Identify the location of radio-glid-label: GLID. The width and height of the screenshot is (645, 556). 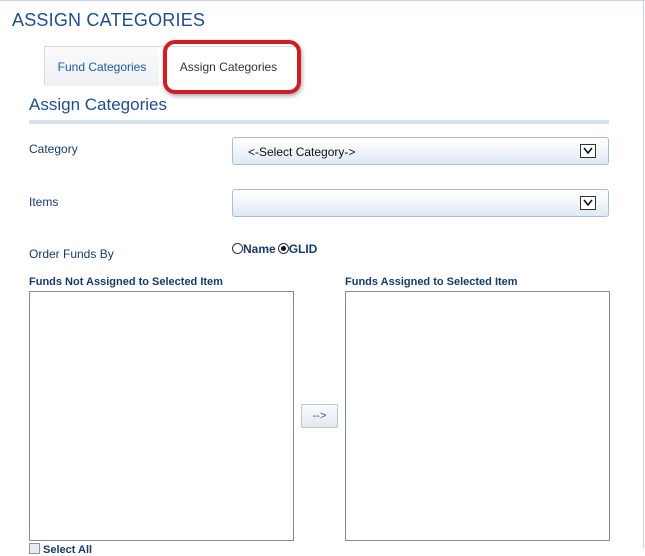
(303, 249).